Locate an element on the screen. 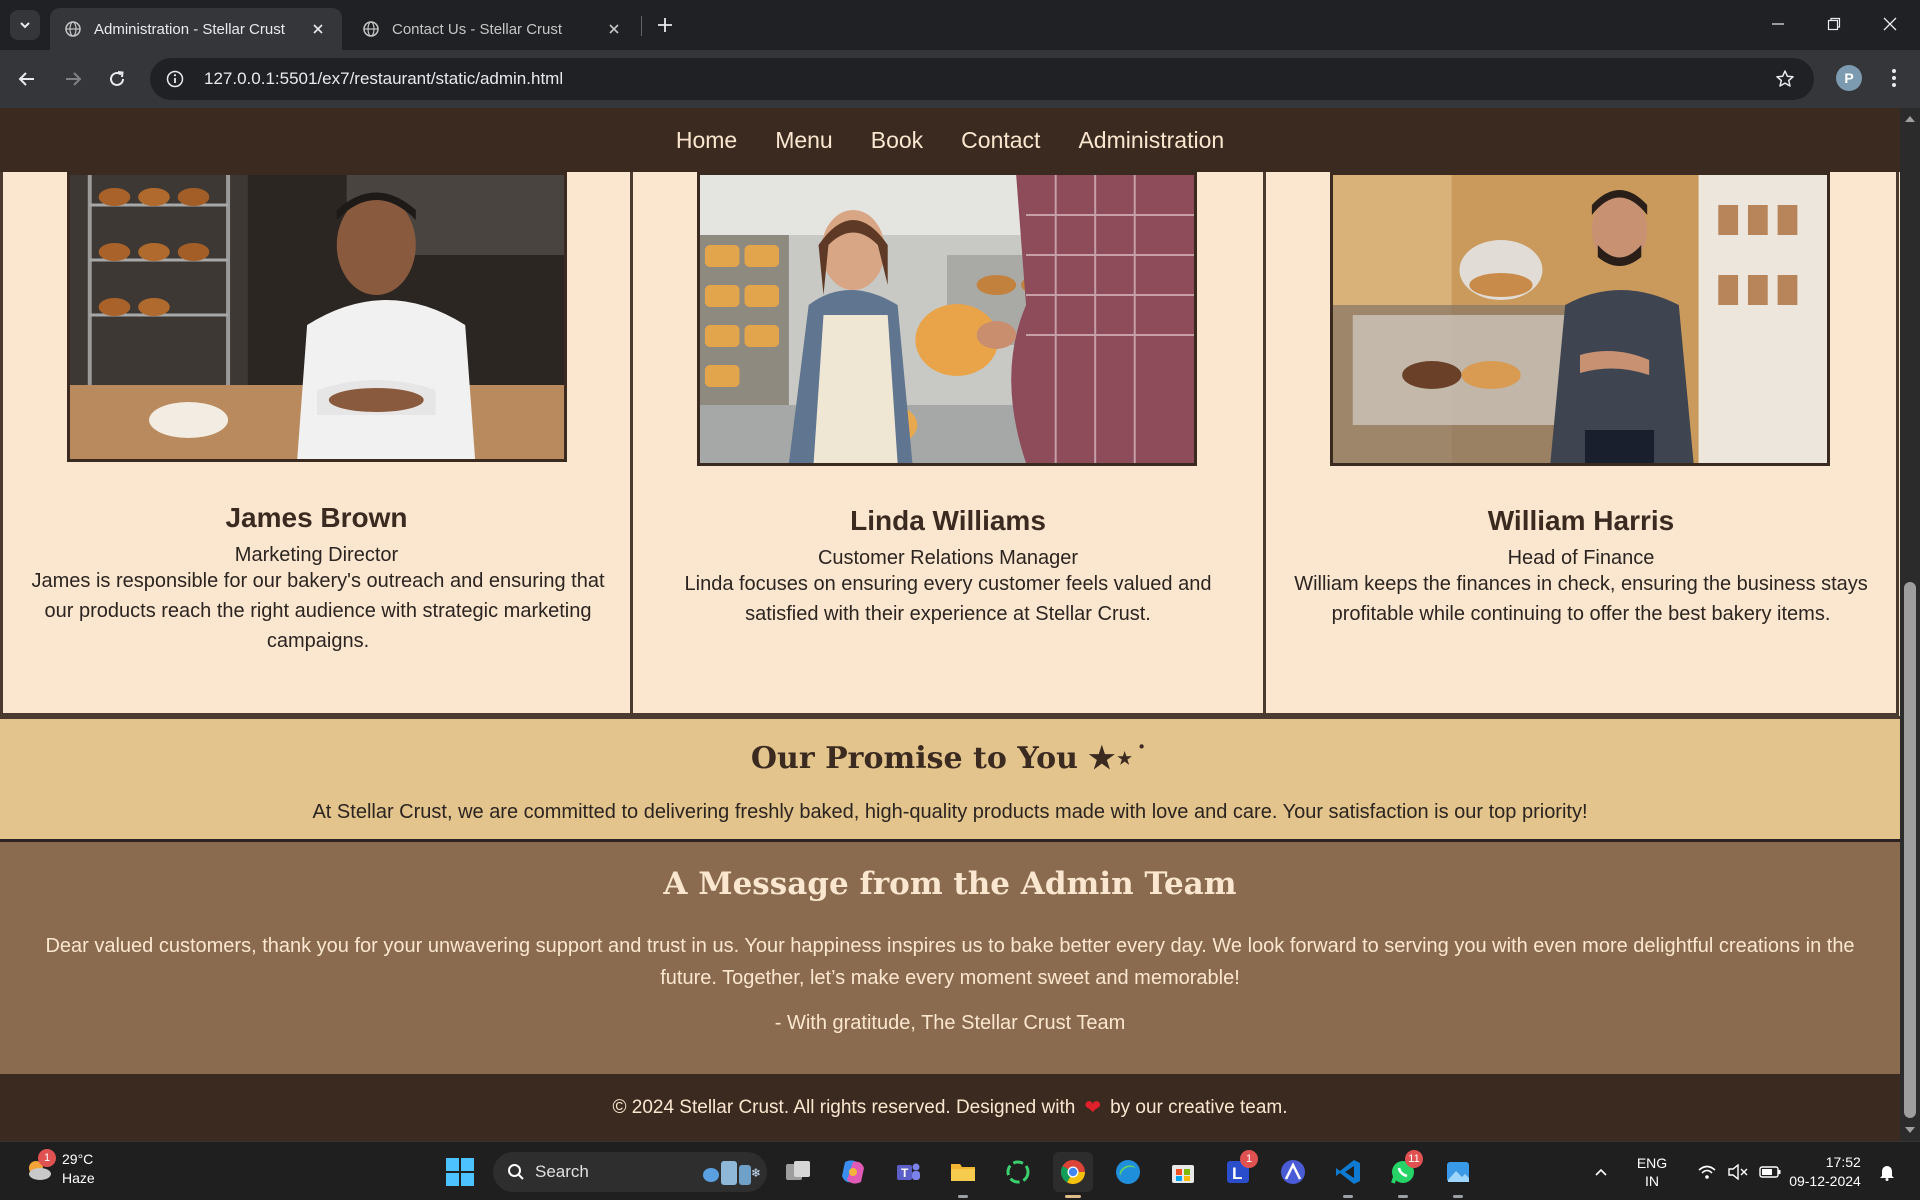 The height and width of the screenshot is (1200, 1920). file-explorer-icon is located at coordinates (963, 1175).